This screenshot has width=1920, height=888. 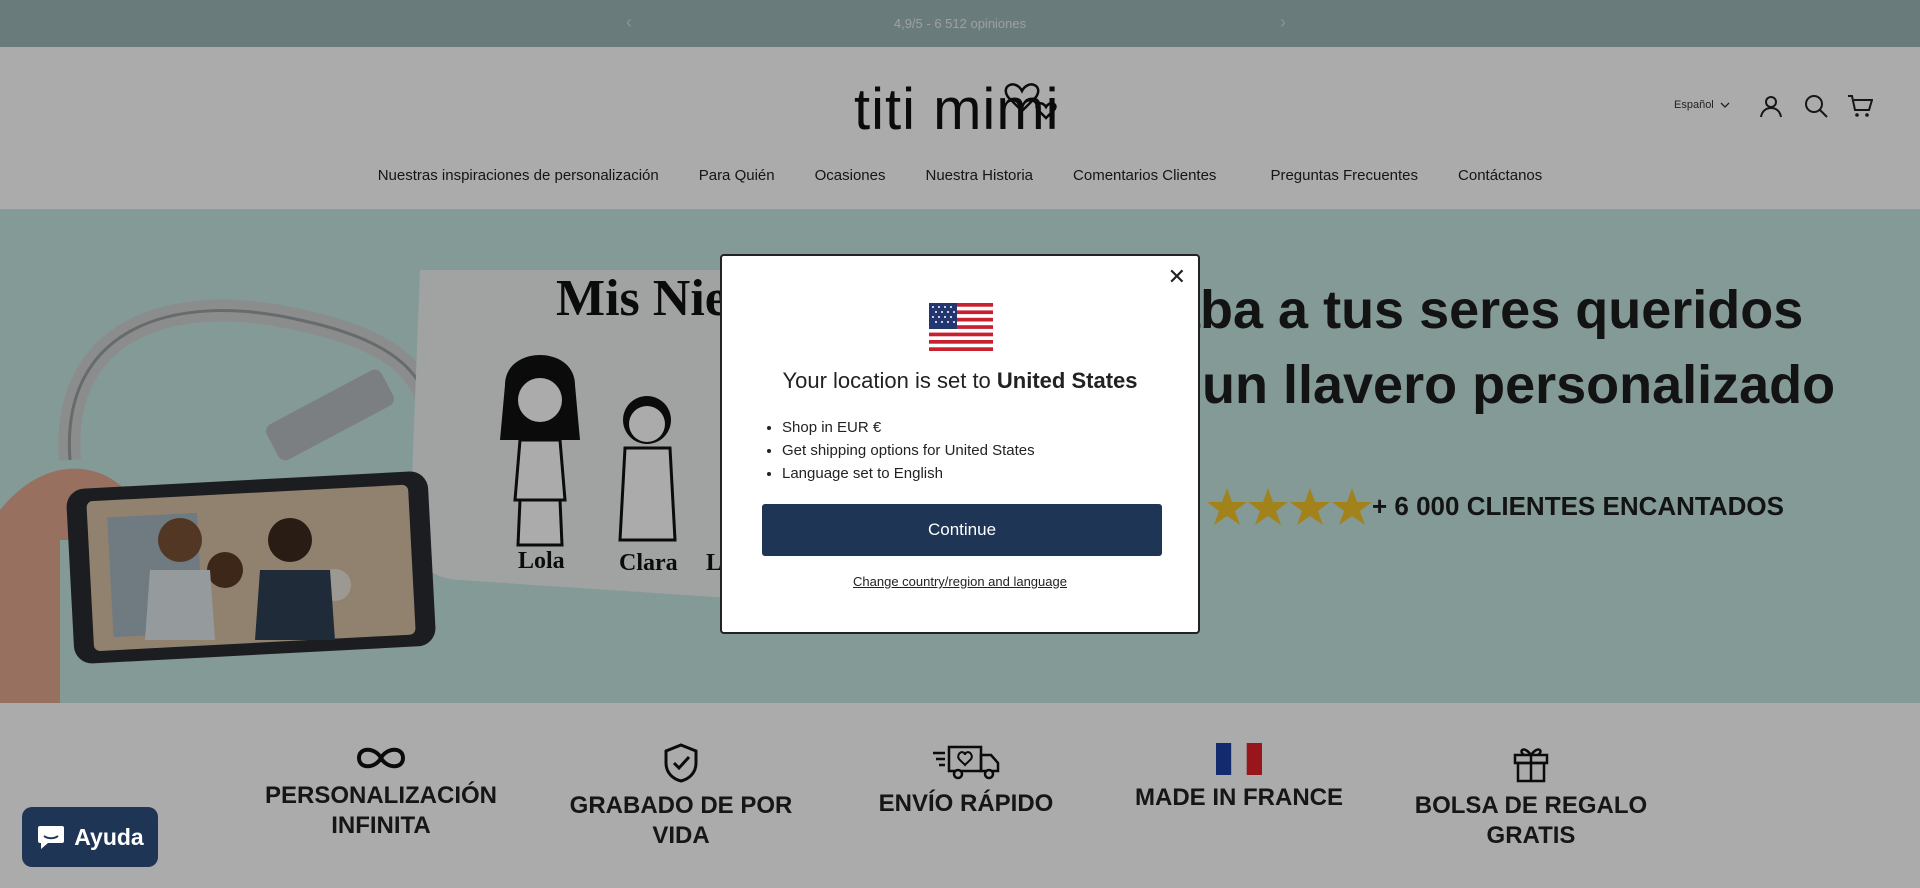 What do you see at coordinates (1067, 380) in the screenshot?
I see `modal-title-country: United States` at bounding box center [1067, 380].